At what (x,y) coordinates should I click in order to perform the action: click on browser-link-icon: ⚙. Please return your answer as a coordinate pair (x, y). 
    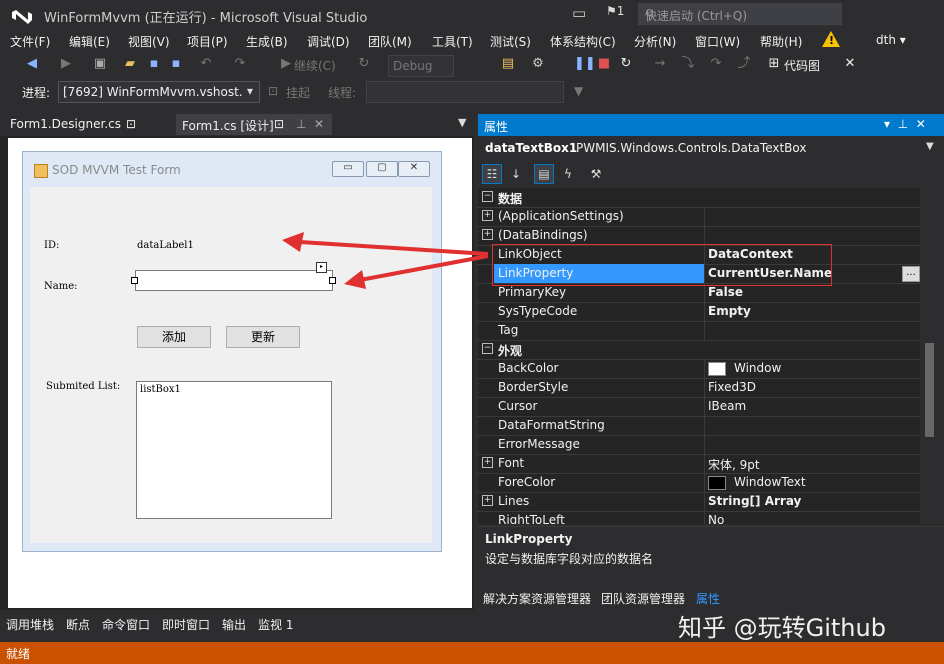
    Looking at the image, I should click on (538, 64).